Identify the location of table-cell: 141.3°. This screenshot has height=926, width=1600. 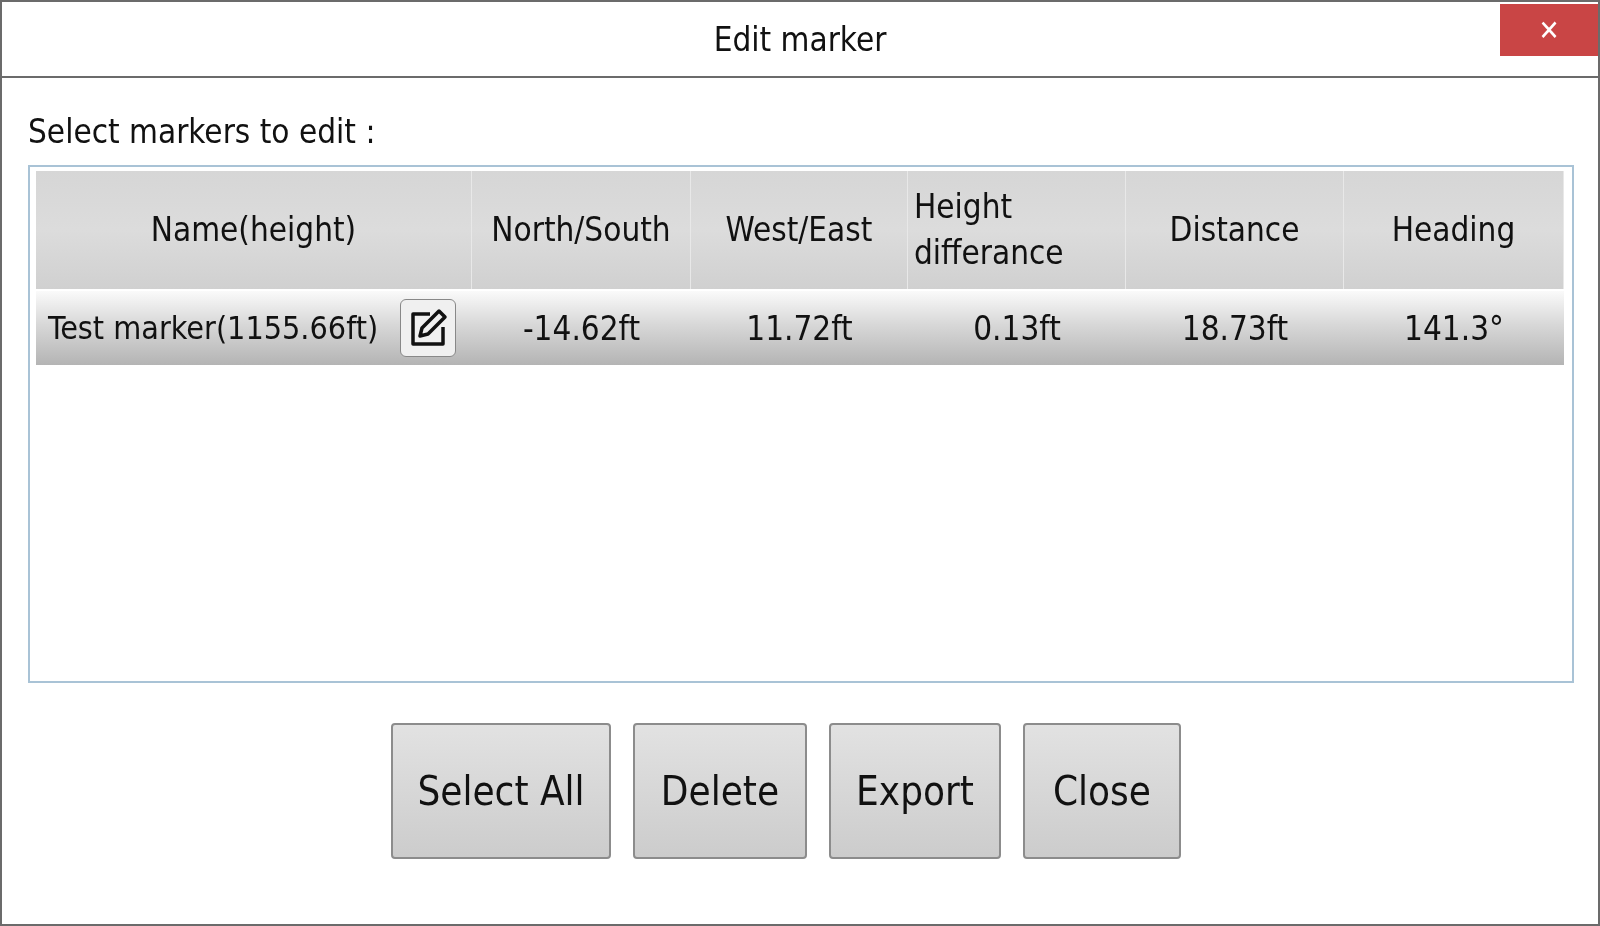
(1454, 328).